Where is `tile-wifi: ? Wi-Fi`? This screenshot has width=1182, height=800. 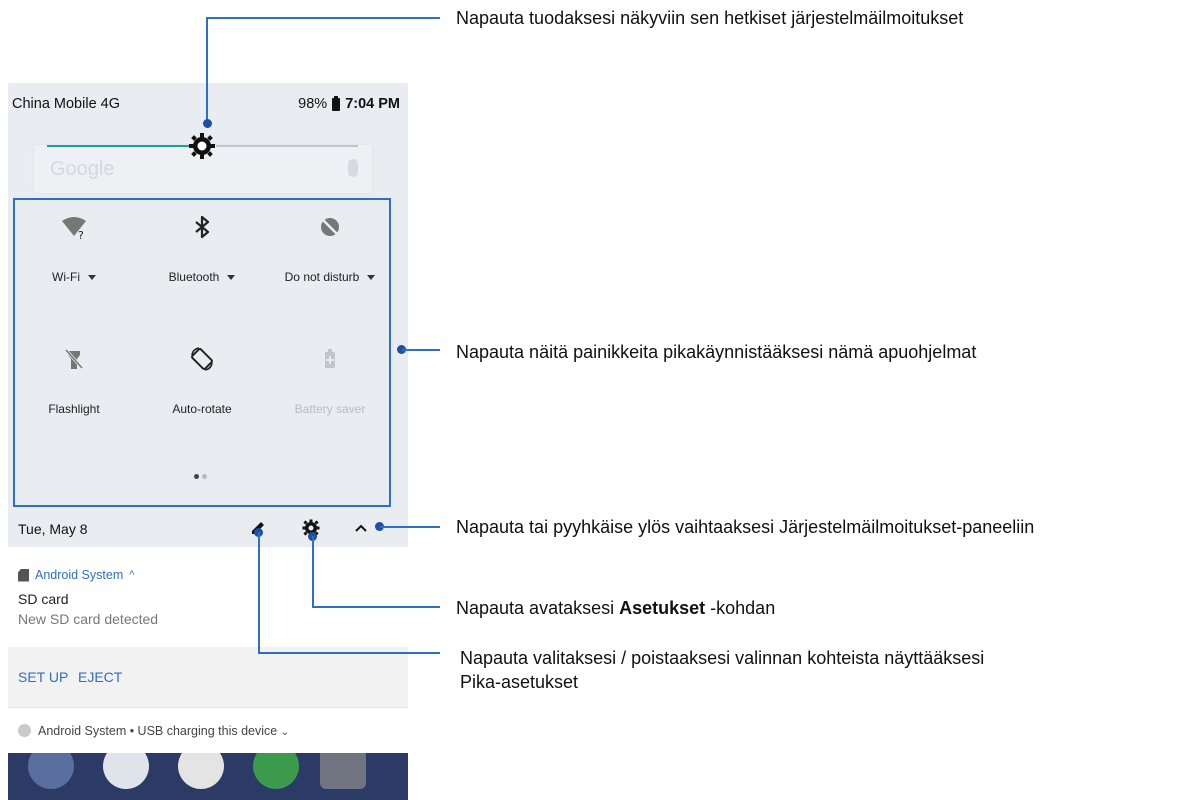 tile-wifi: ? Wi-Fi is located at coordinates (74, 256).